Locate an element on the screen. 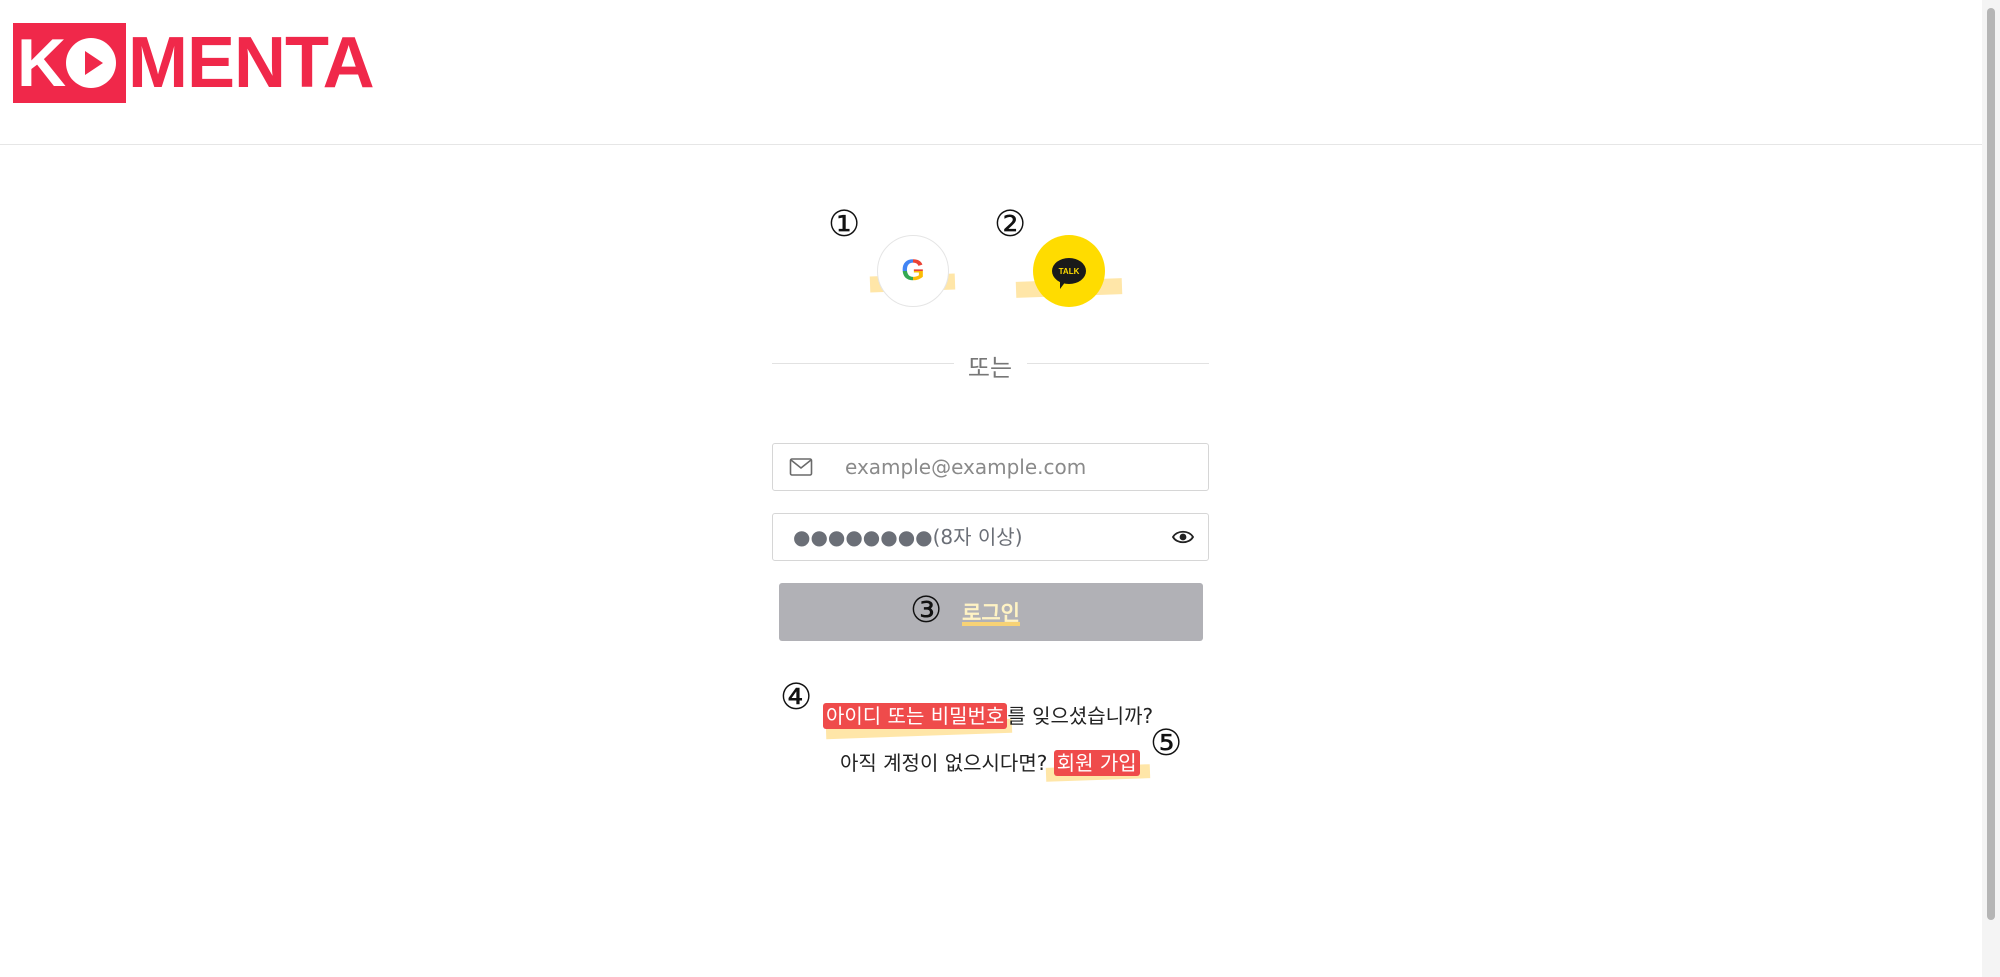 Image resolution: width=2000 pixels, height=977 pixels. password-input is located at coordinates (978, 537).